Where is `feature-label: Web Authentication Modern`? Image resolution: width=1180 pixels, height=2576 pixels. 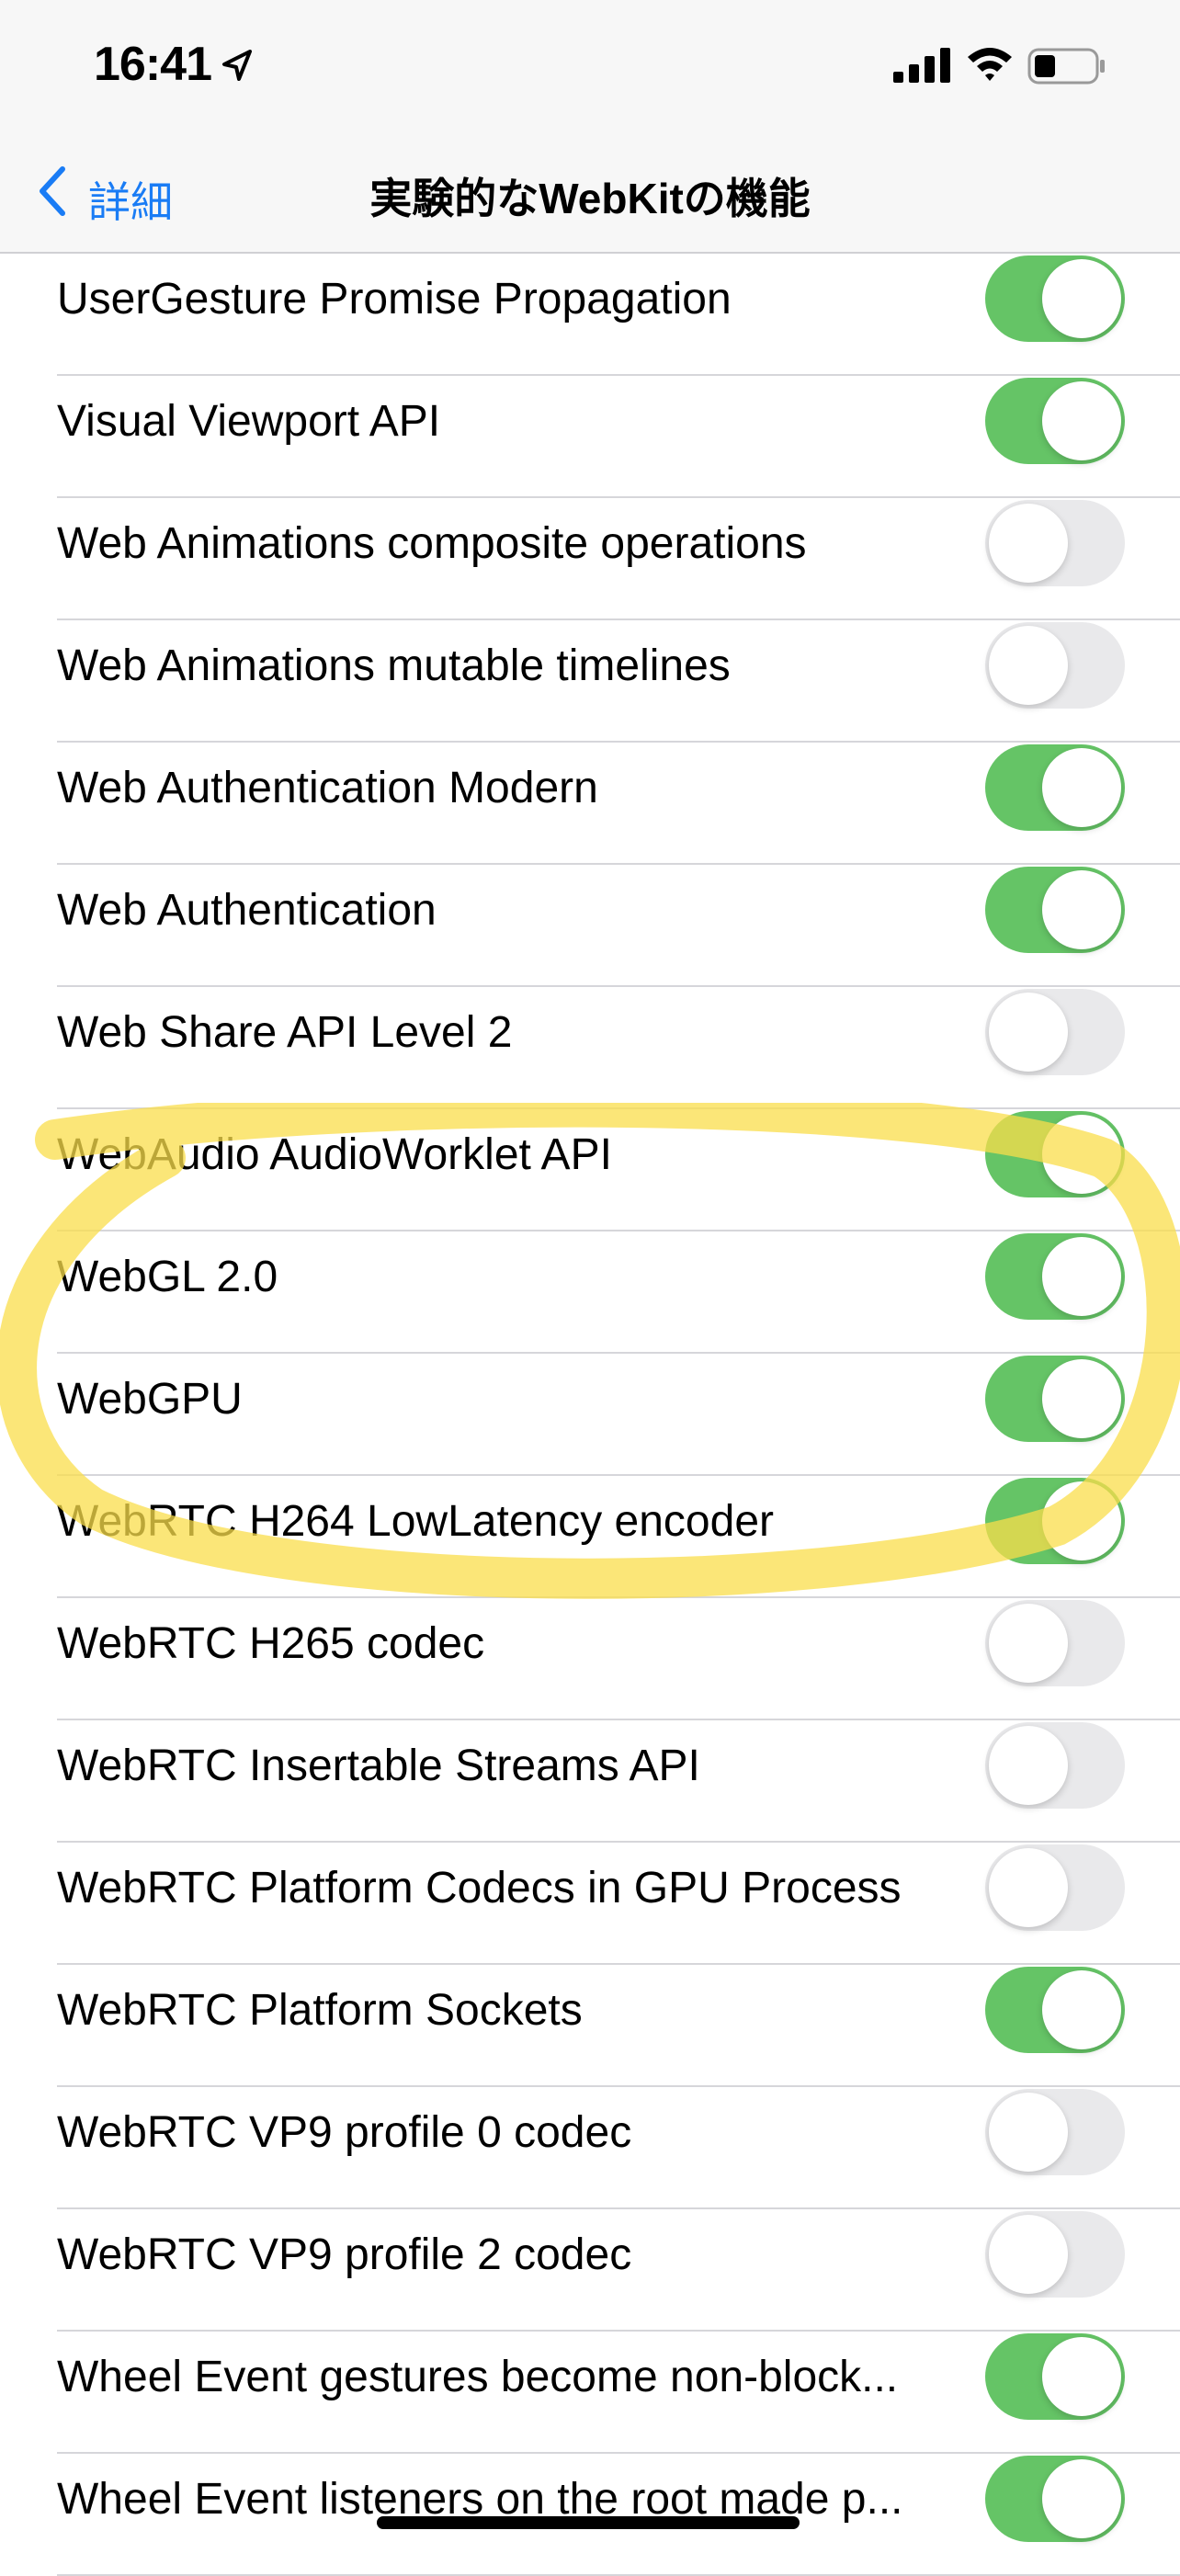
feature-label: Web Authentication Modern is located at coordinates (327, 788).